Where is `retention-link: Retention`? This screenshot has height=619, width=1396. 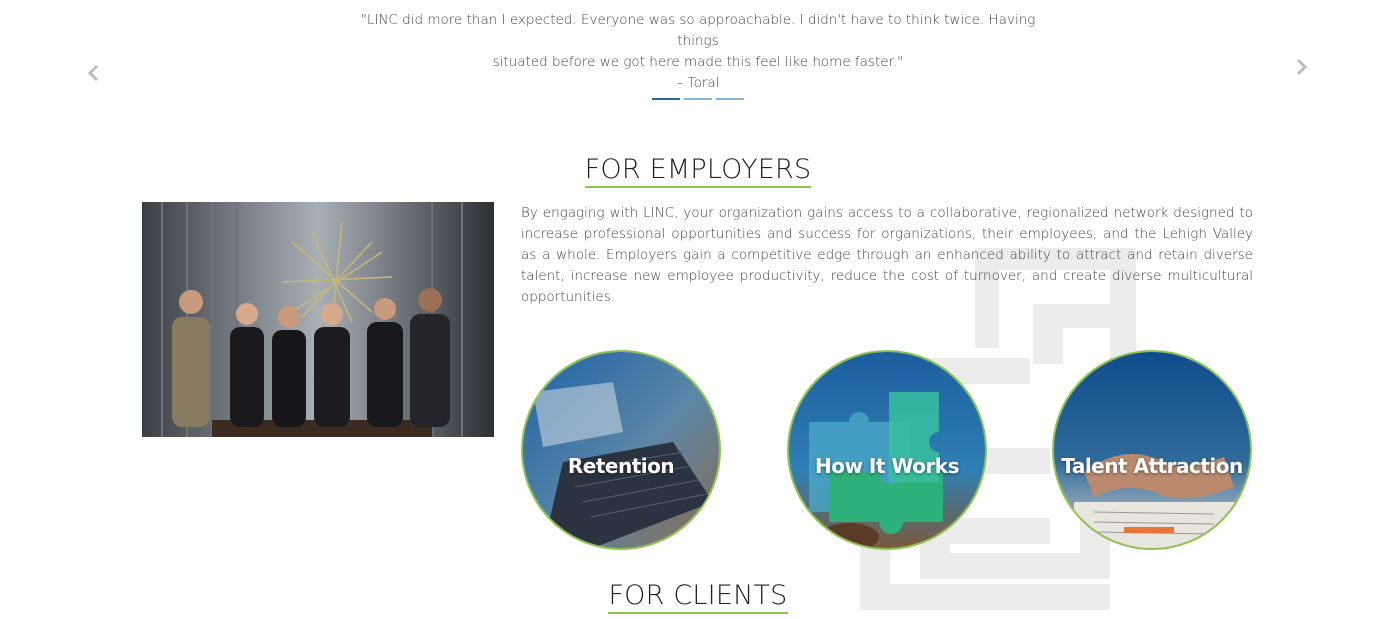
retention-link: Retention is located at coordinates (621, 450).